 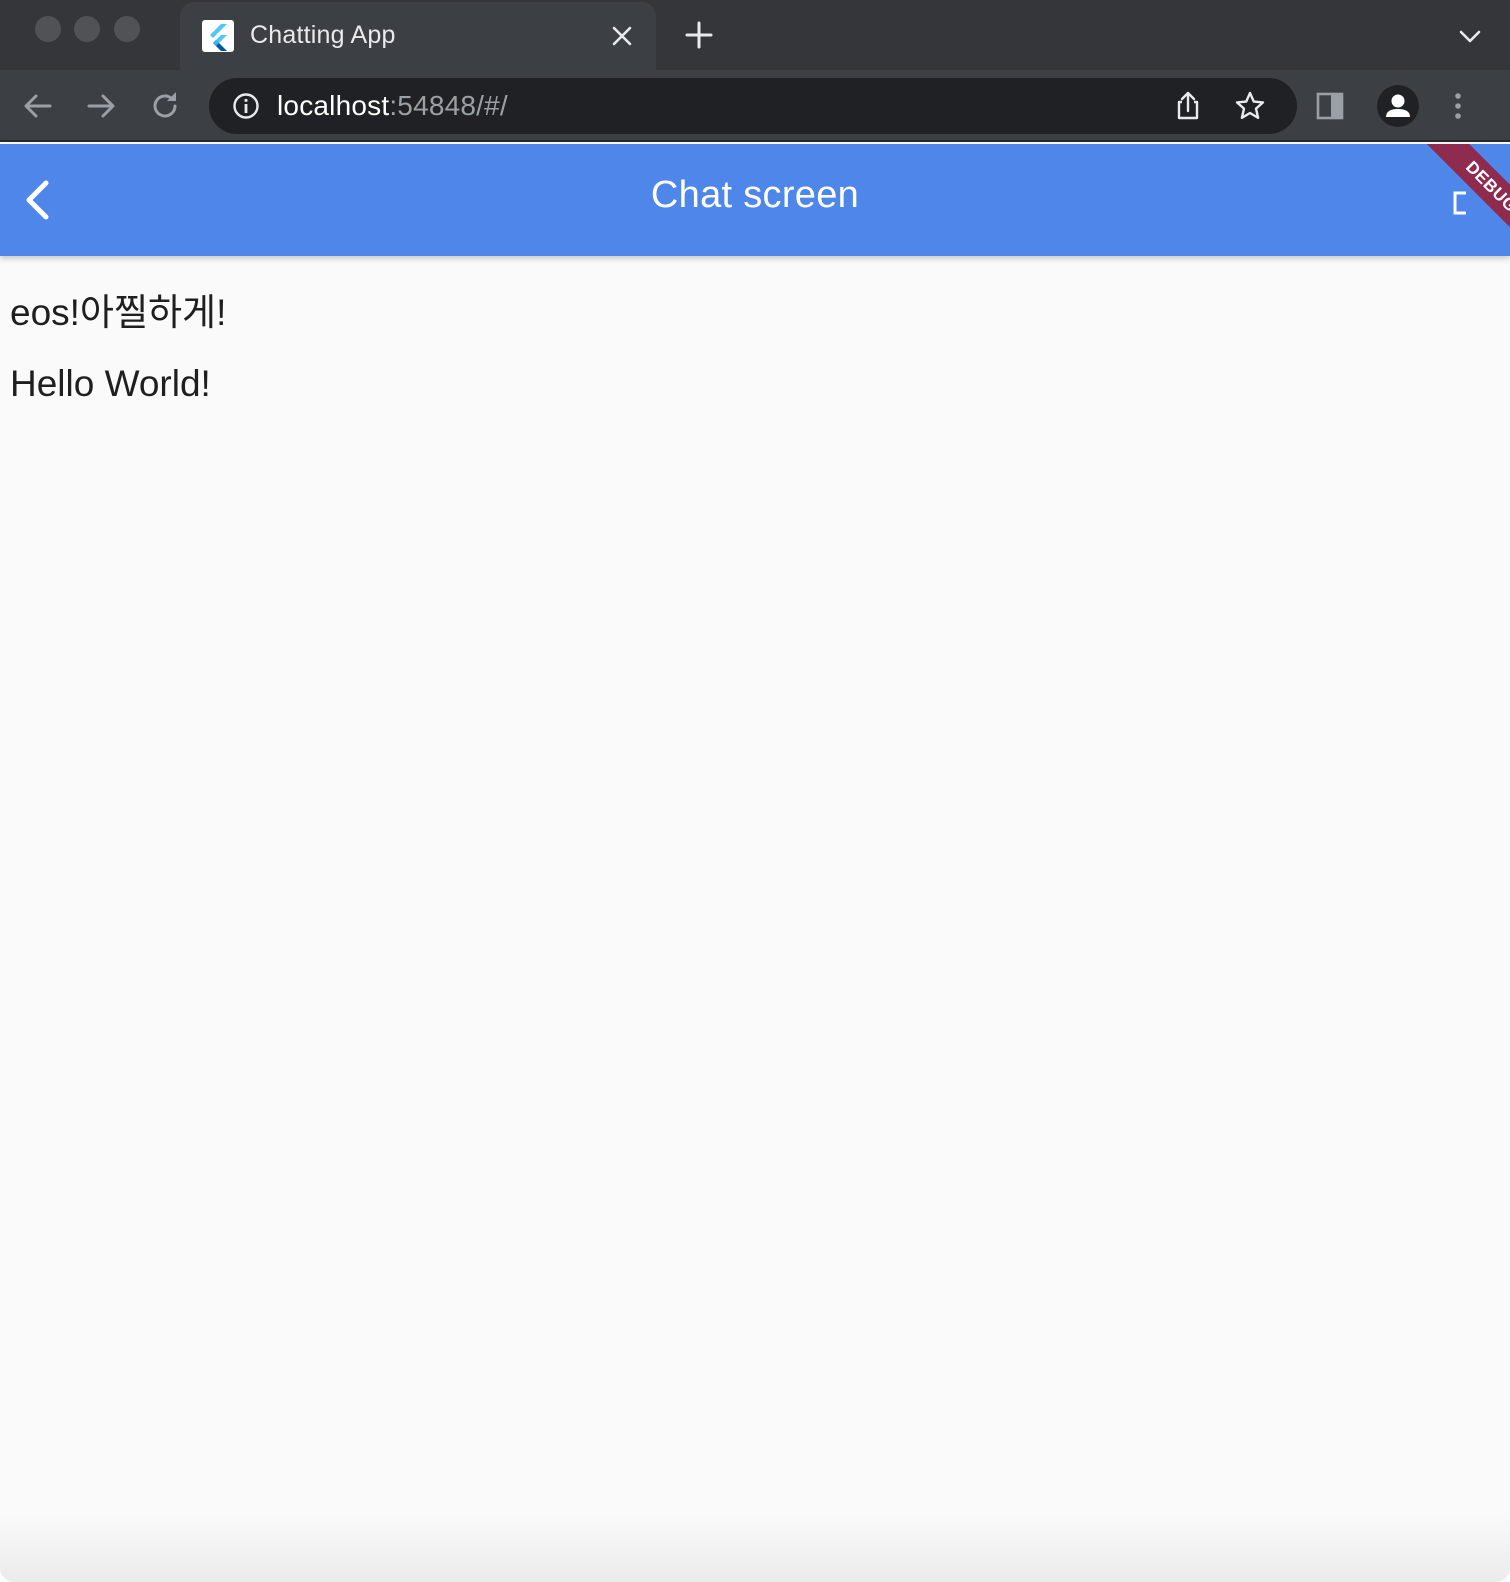 What do you see at coordinates (101, 106) in the screenshot?
I see `forward-arrow-icon` at bounding box center [101, 106].